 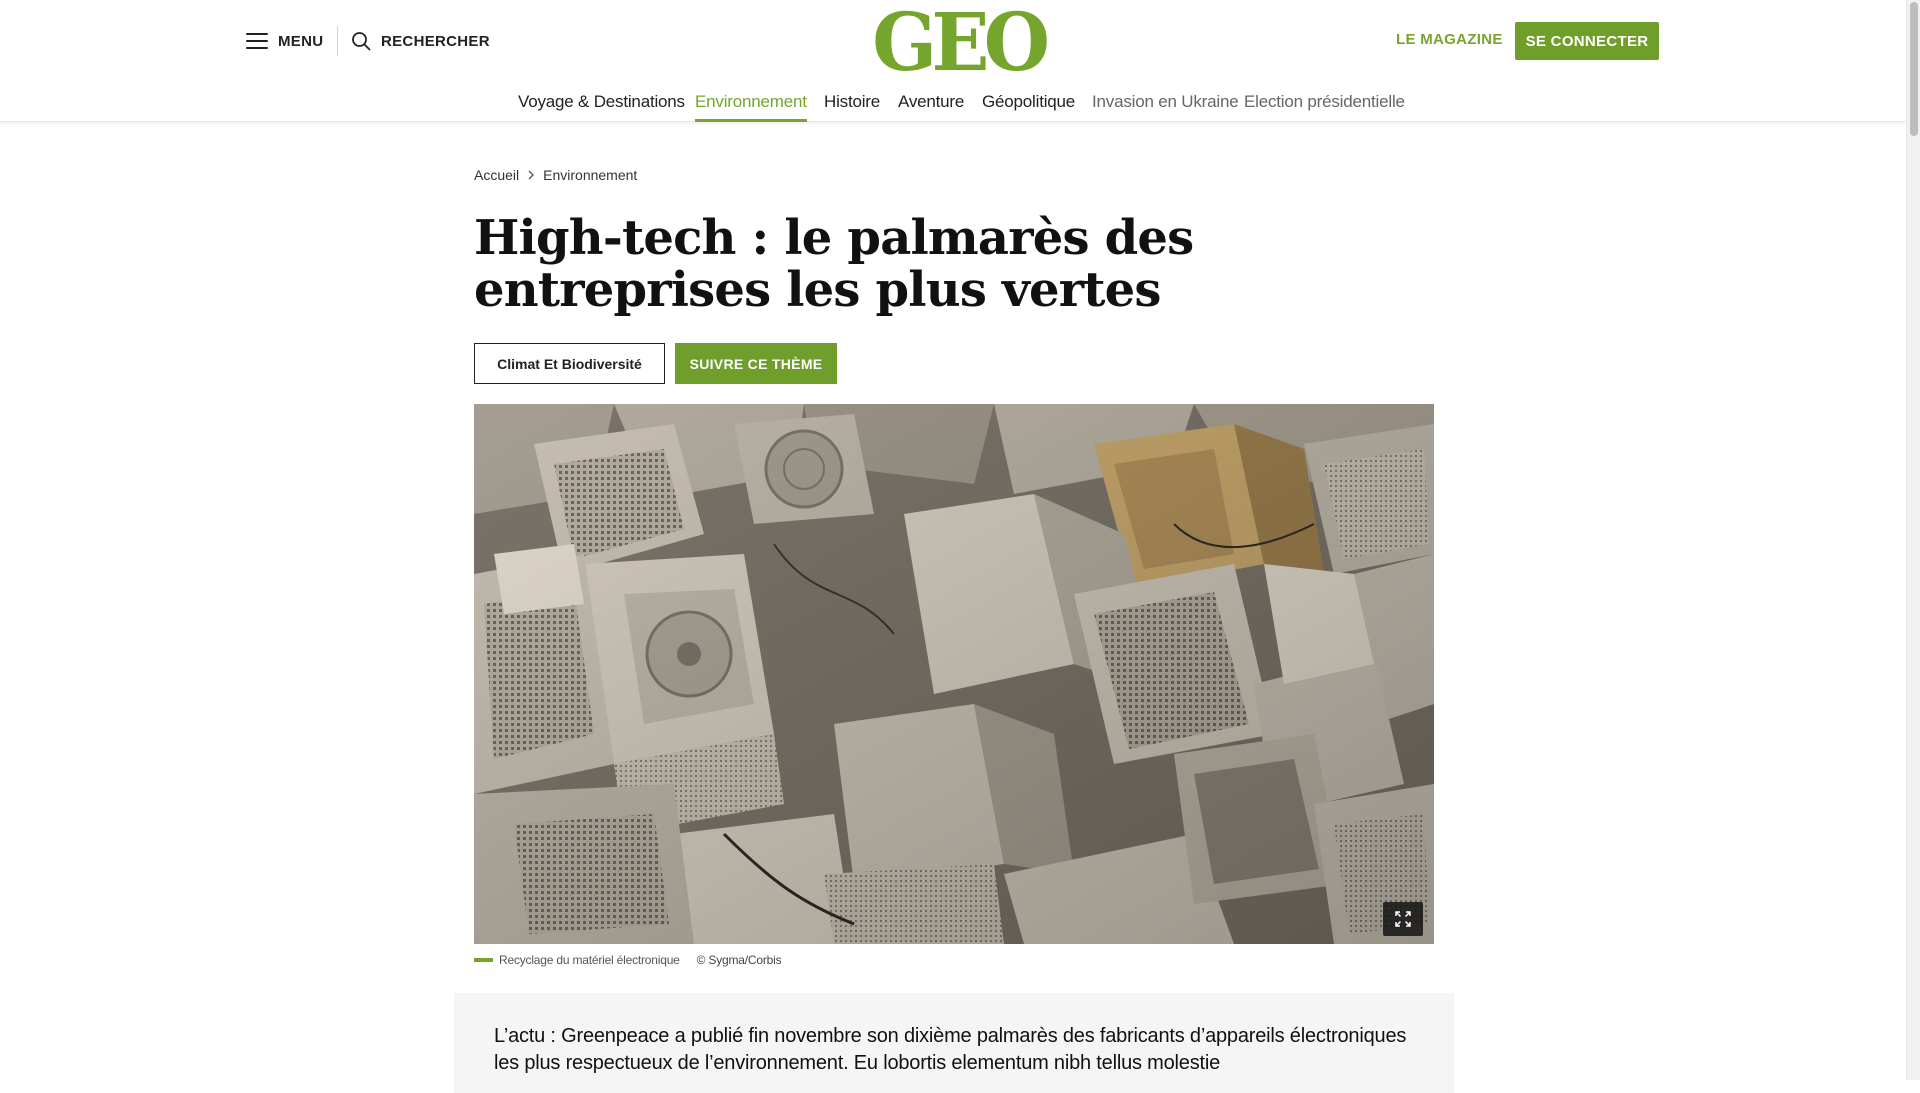 What do you see at coordinates (756, 363) in the screenshot?
I see `follow-theme-button: SUIVRE CE THÈME` at bounding box center [756, 363].